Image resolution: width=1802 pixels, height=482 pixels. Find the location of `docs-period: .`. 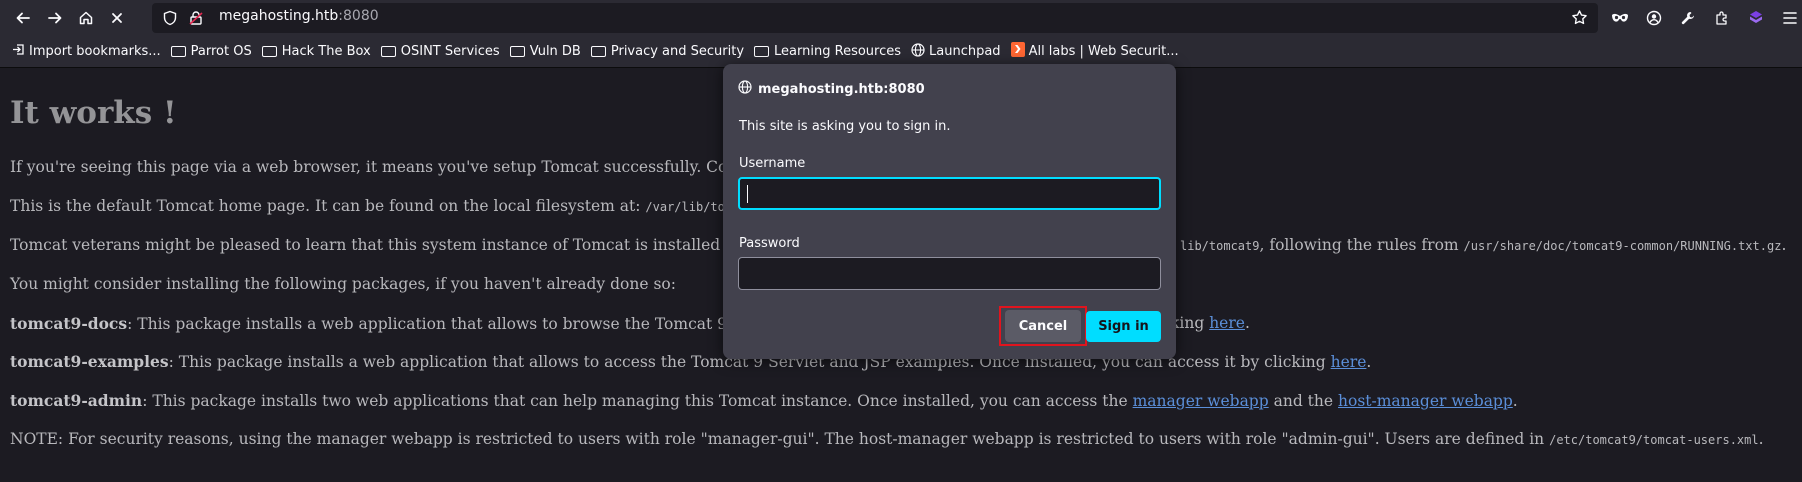

docs-period: . is located at coordinates (1247, 323).